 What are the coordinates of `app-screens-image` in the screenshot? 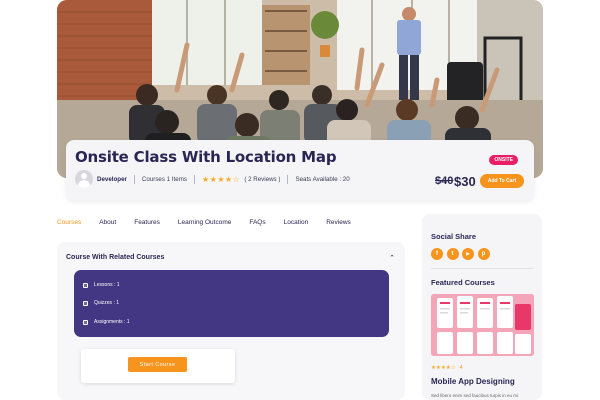 It's located at (482, 325).